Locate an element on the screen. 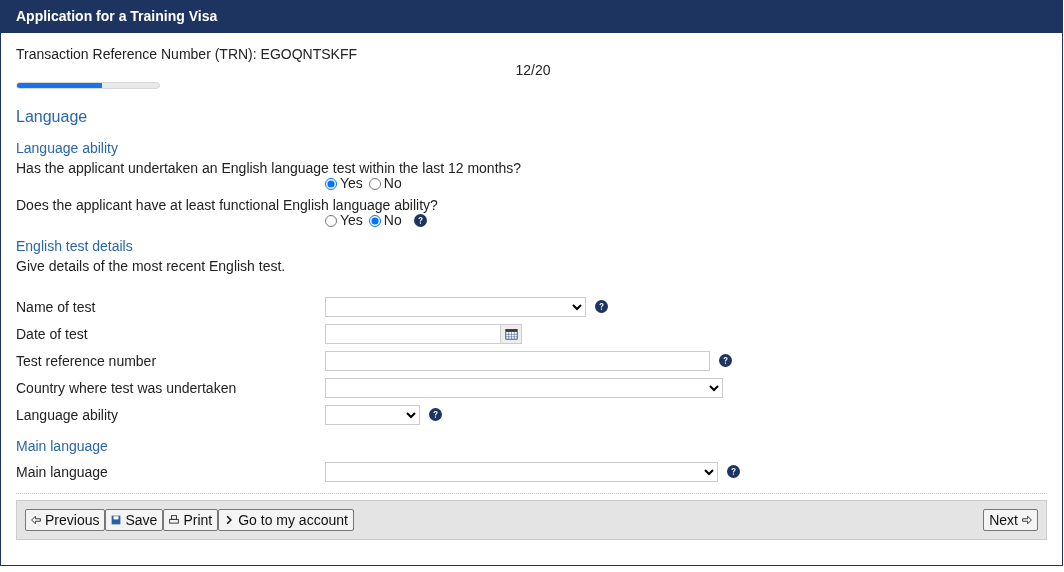  intro-text: Give details of the most recent English test. is located at coordinates (151, 266).